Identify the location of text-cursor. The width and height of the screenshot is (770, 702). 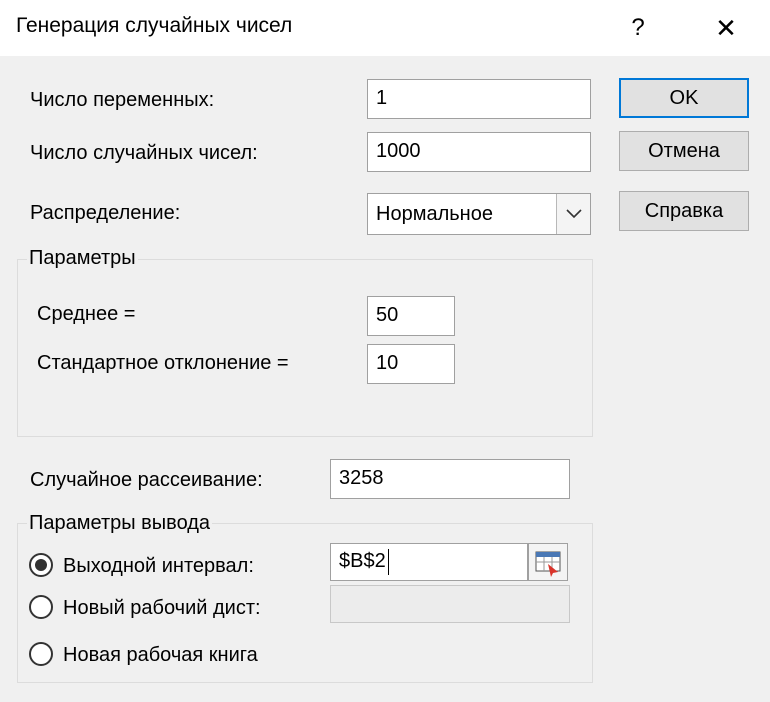
(388, 562).